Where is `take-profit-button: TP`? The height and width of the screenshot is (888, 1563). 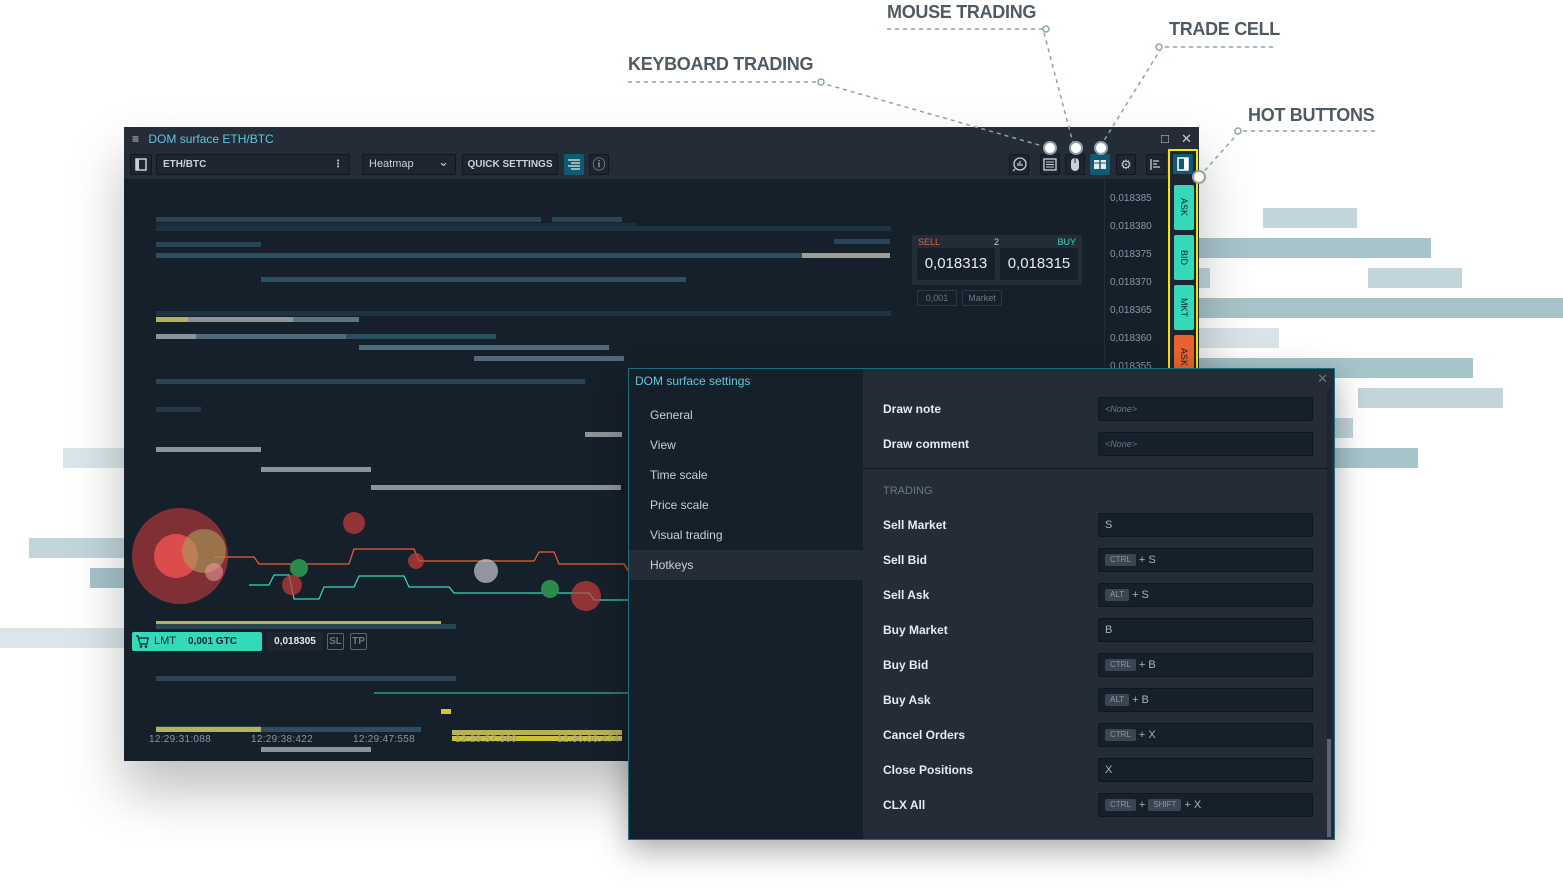
take-profit-button: TP is located at coordinates (358, 641).